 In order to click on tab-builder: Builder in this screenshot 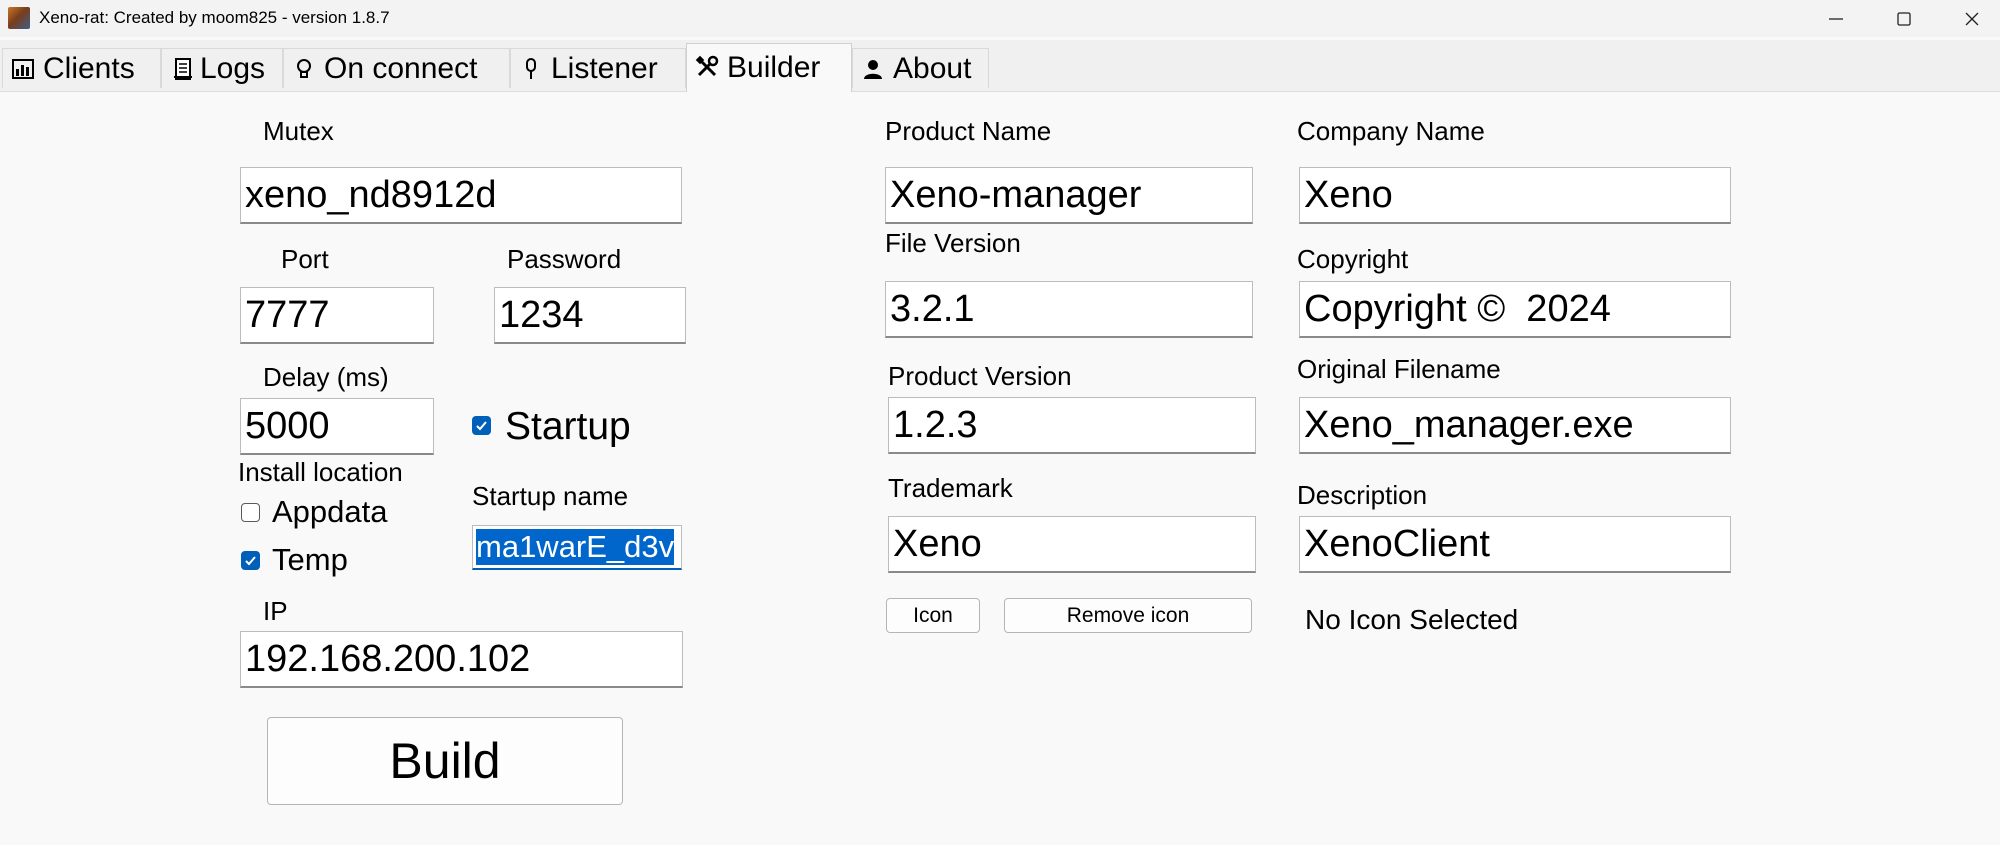, I will do `click(769, 67)`.